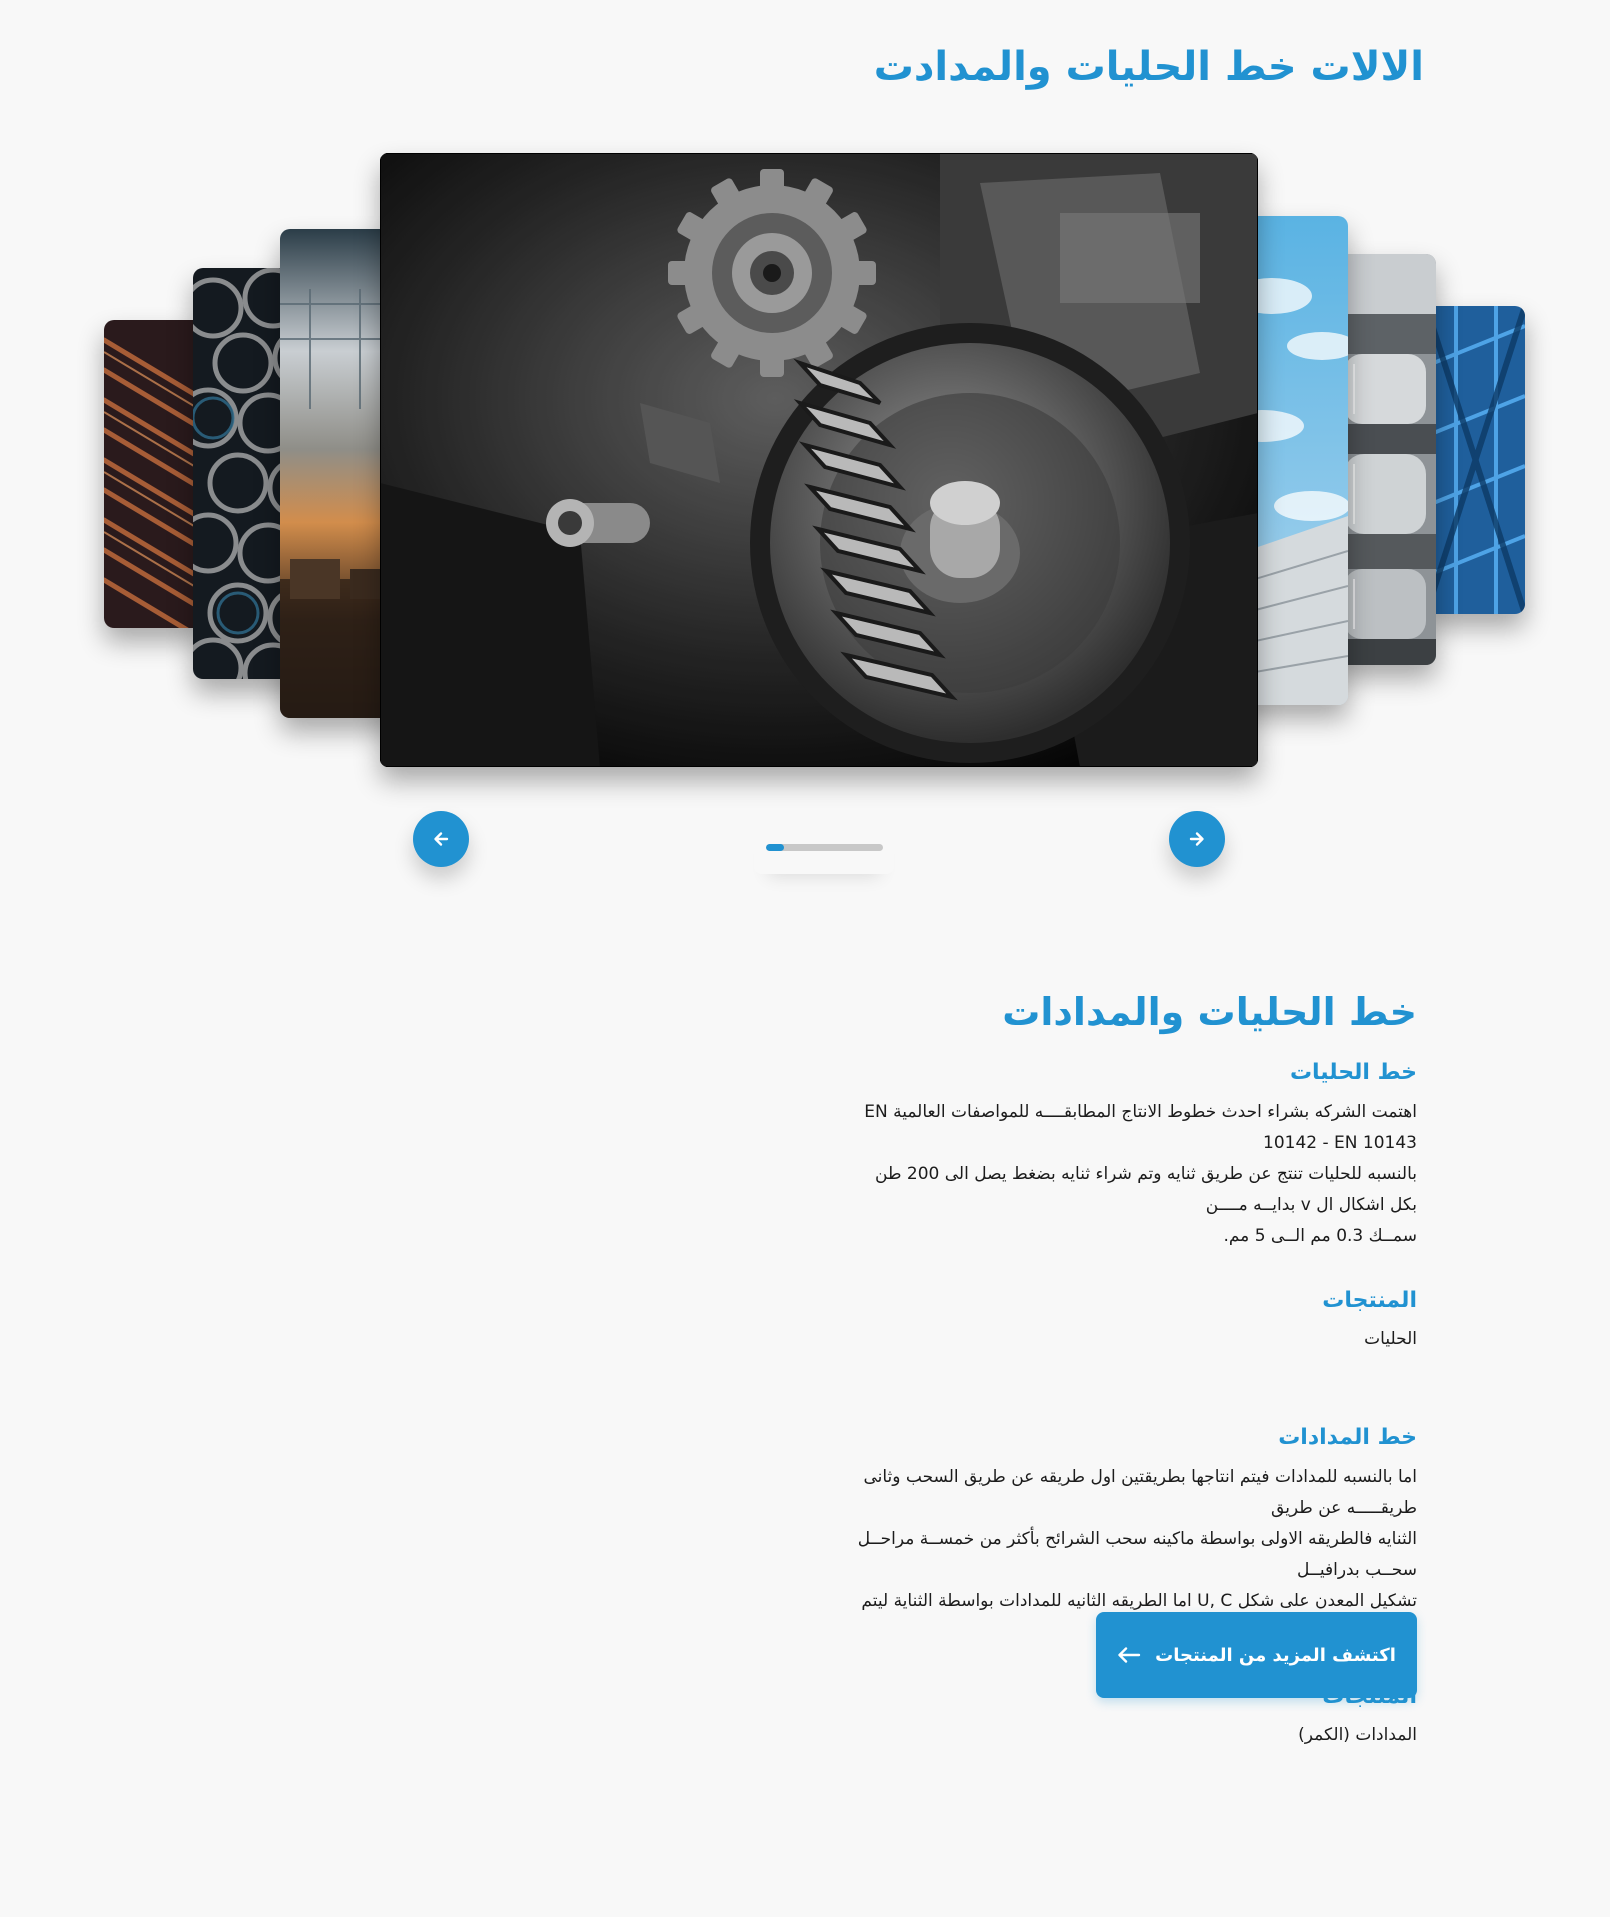 Image resolution: width=1610 pixels, height=1917 pixels. I want to click on steel-rollers-image, so click(1385, 459).